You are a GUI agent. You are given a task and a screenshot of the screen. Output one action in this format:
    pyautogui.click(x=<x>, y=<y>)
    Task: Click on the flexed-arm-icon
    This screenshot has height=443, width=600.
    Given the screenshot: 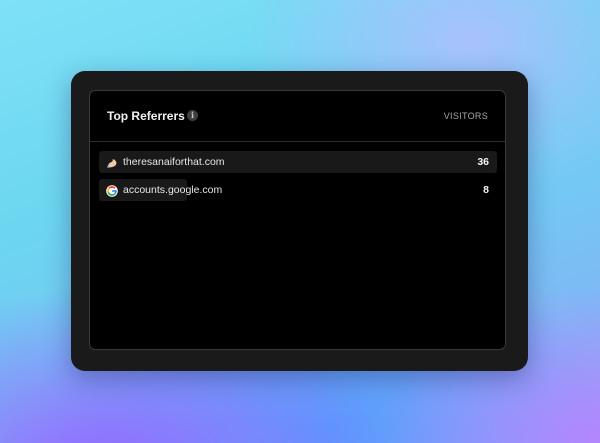 What is the action you would take?
    pyautogui.click(x=112, y=162)
    